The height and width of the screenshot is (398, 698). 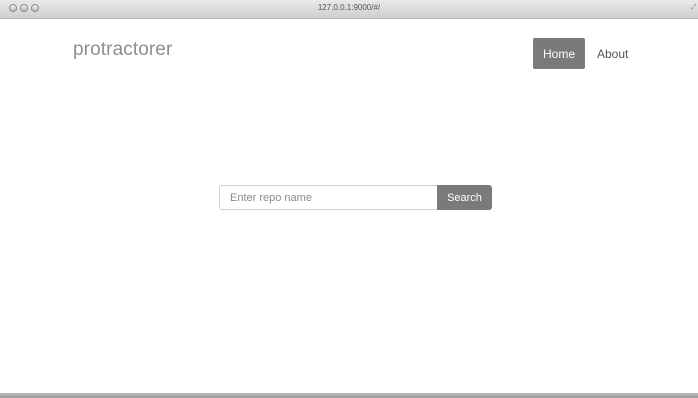 What do you see at coordinates (612, 54) in the screenshot?
I see `nav-about-link: About` at bounding box center [612, 54].